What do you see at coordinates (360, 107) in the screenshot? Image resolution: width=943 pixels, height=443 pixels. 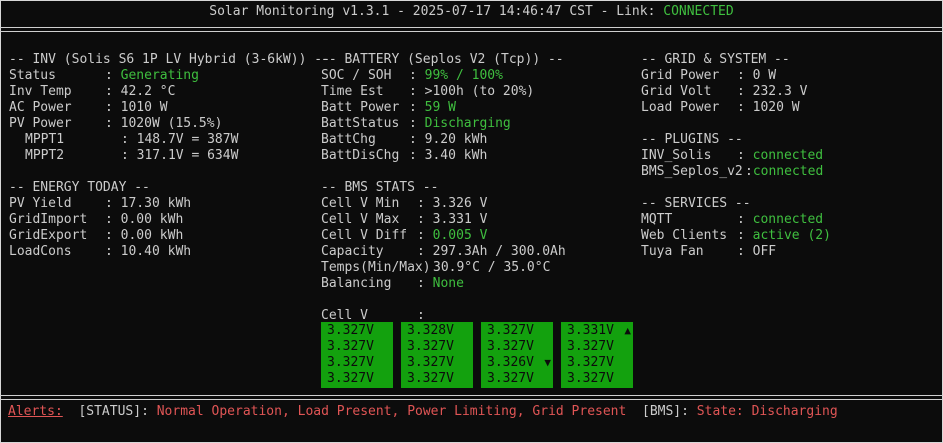 I see `battery-power-label: Batt Power` at bounding box center [360, 107].